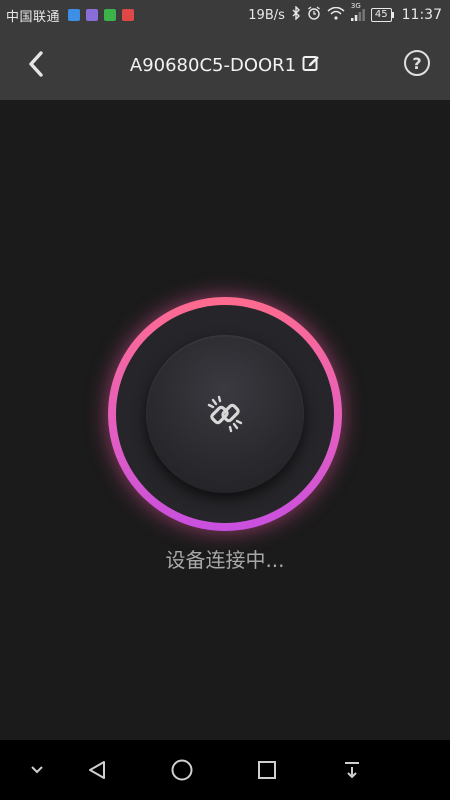  I want to click on ring-inner-track, so click(225, 414).